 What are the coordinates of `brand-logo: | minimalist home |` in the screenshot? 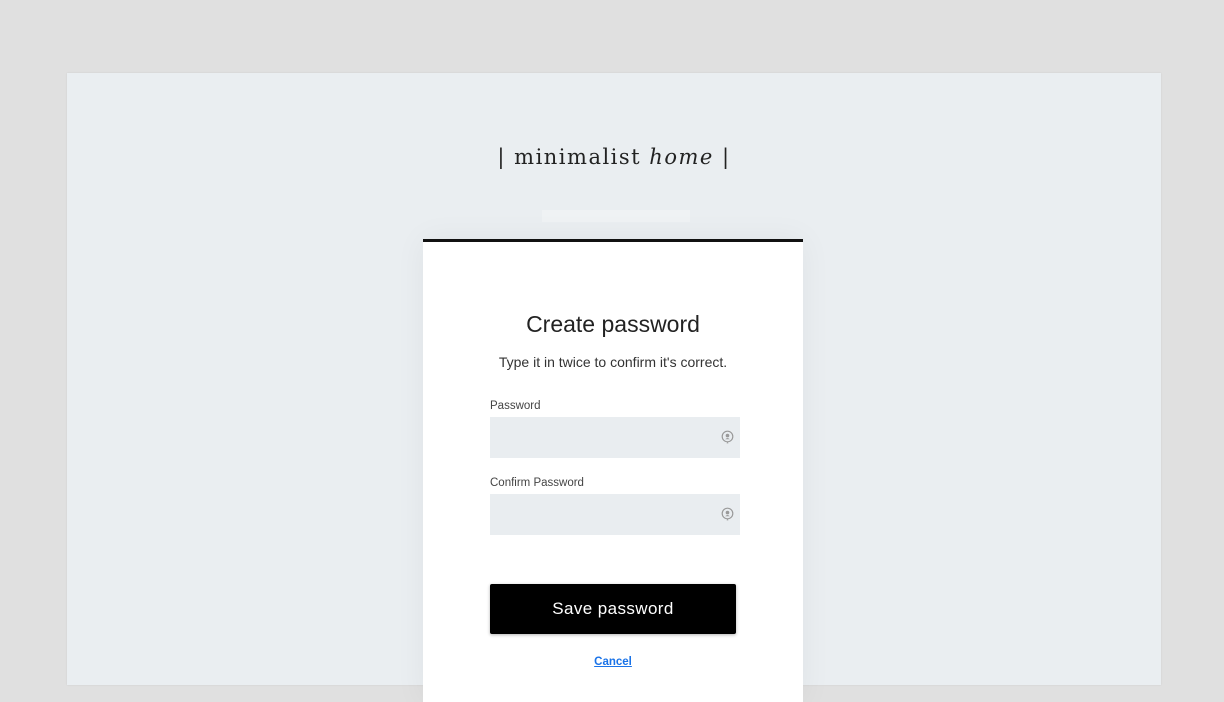 It's located at (614, 157).